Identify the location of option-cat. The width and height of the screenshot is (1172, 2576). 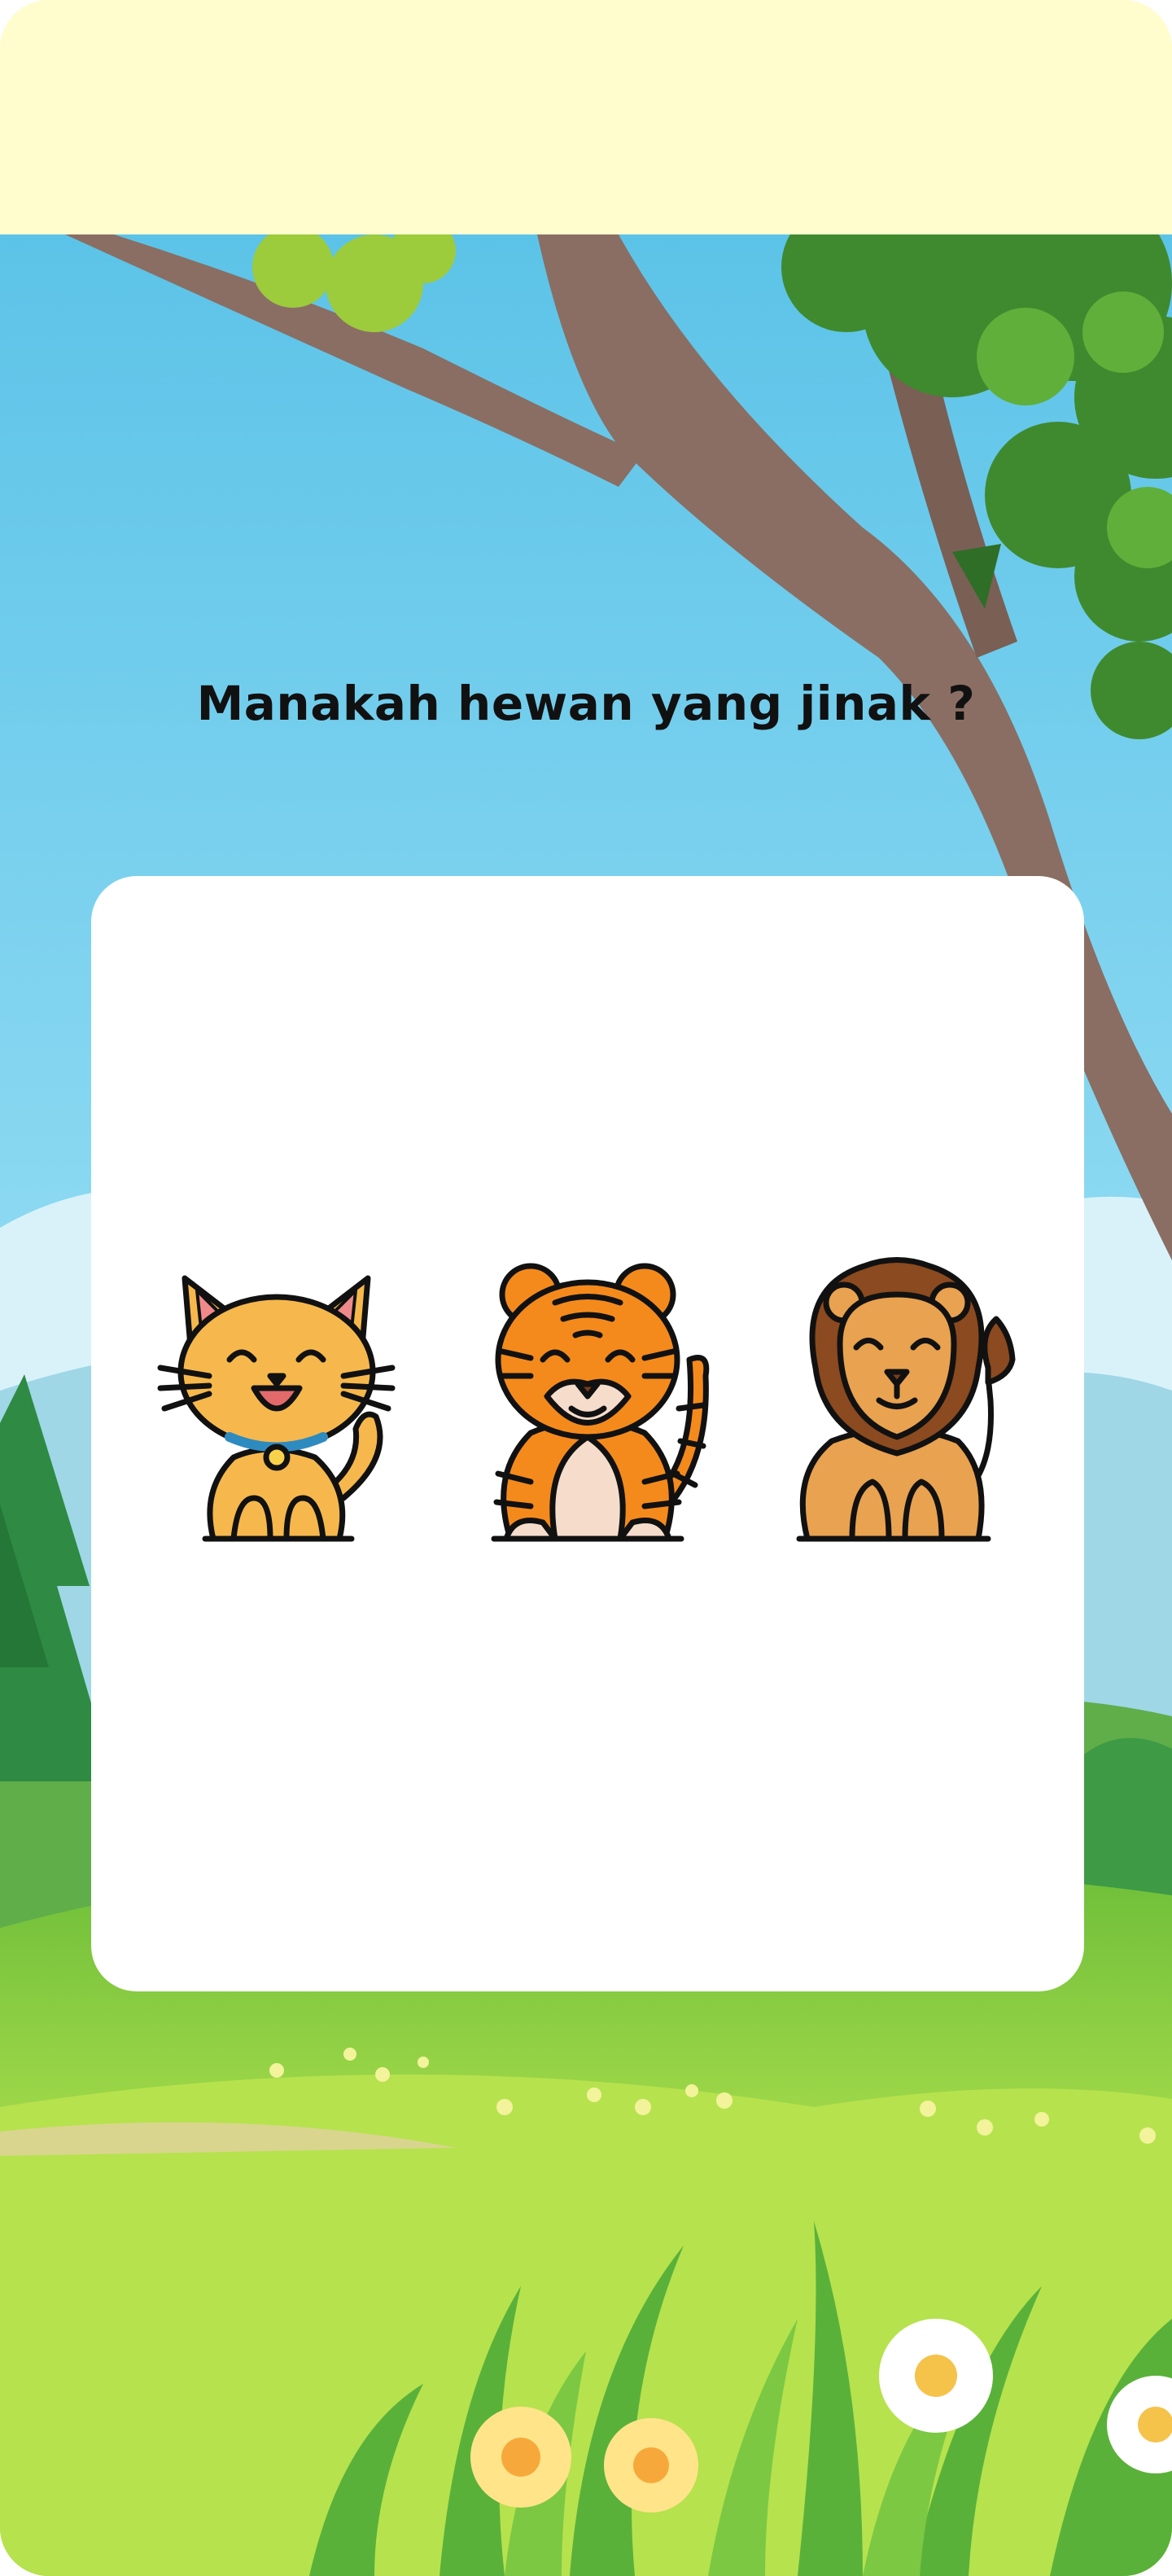
(278, 1400).